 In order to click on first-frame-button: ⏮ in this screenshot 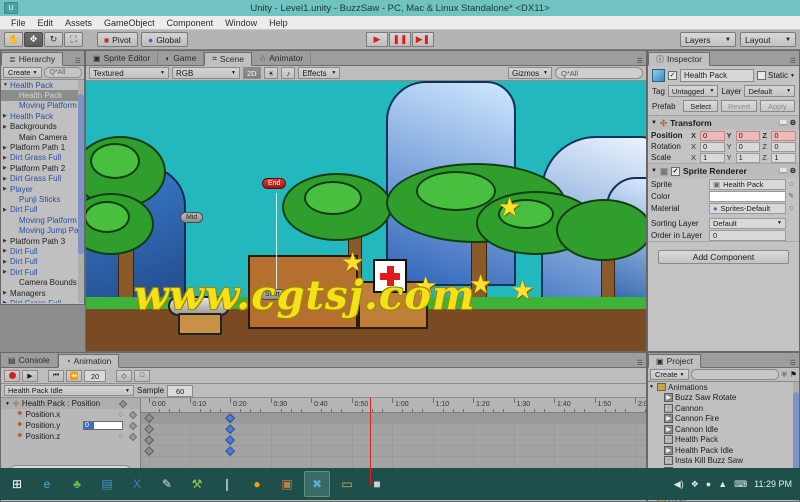, I will do `click(56, 375)`.